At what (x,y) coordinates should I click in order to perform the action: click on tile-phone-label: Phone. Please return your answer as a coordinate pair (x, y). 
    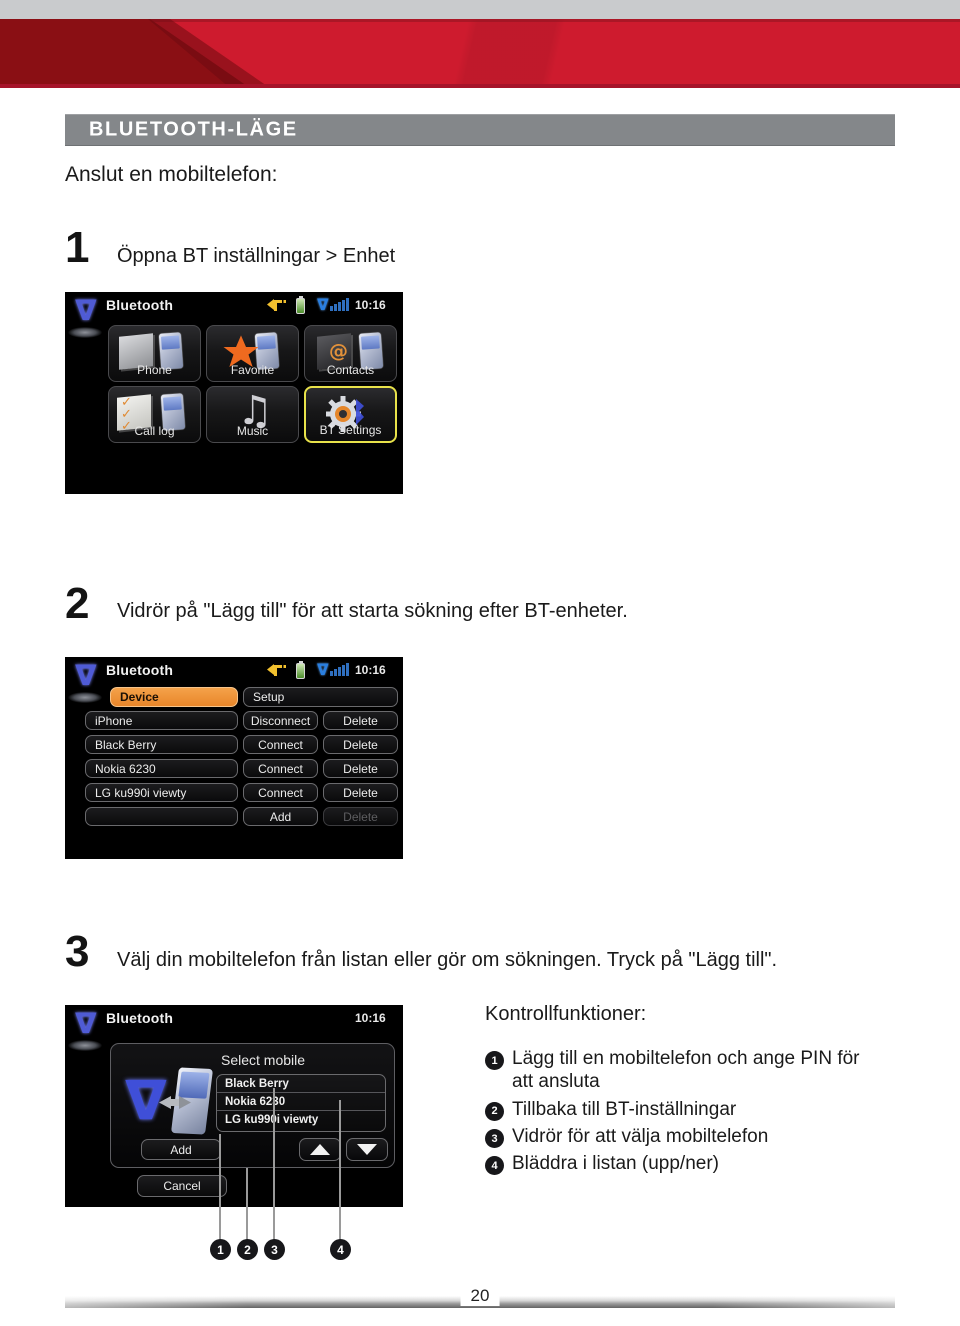
    Looking at the image, I should click on (154, 370).